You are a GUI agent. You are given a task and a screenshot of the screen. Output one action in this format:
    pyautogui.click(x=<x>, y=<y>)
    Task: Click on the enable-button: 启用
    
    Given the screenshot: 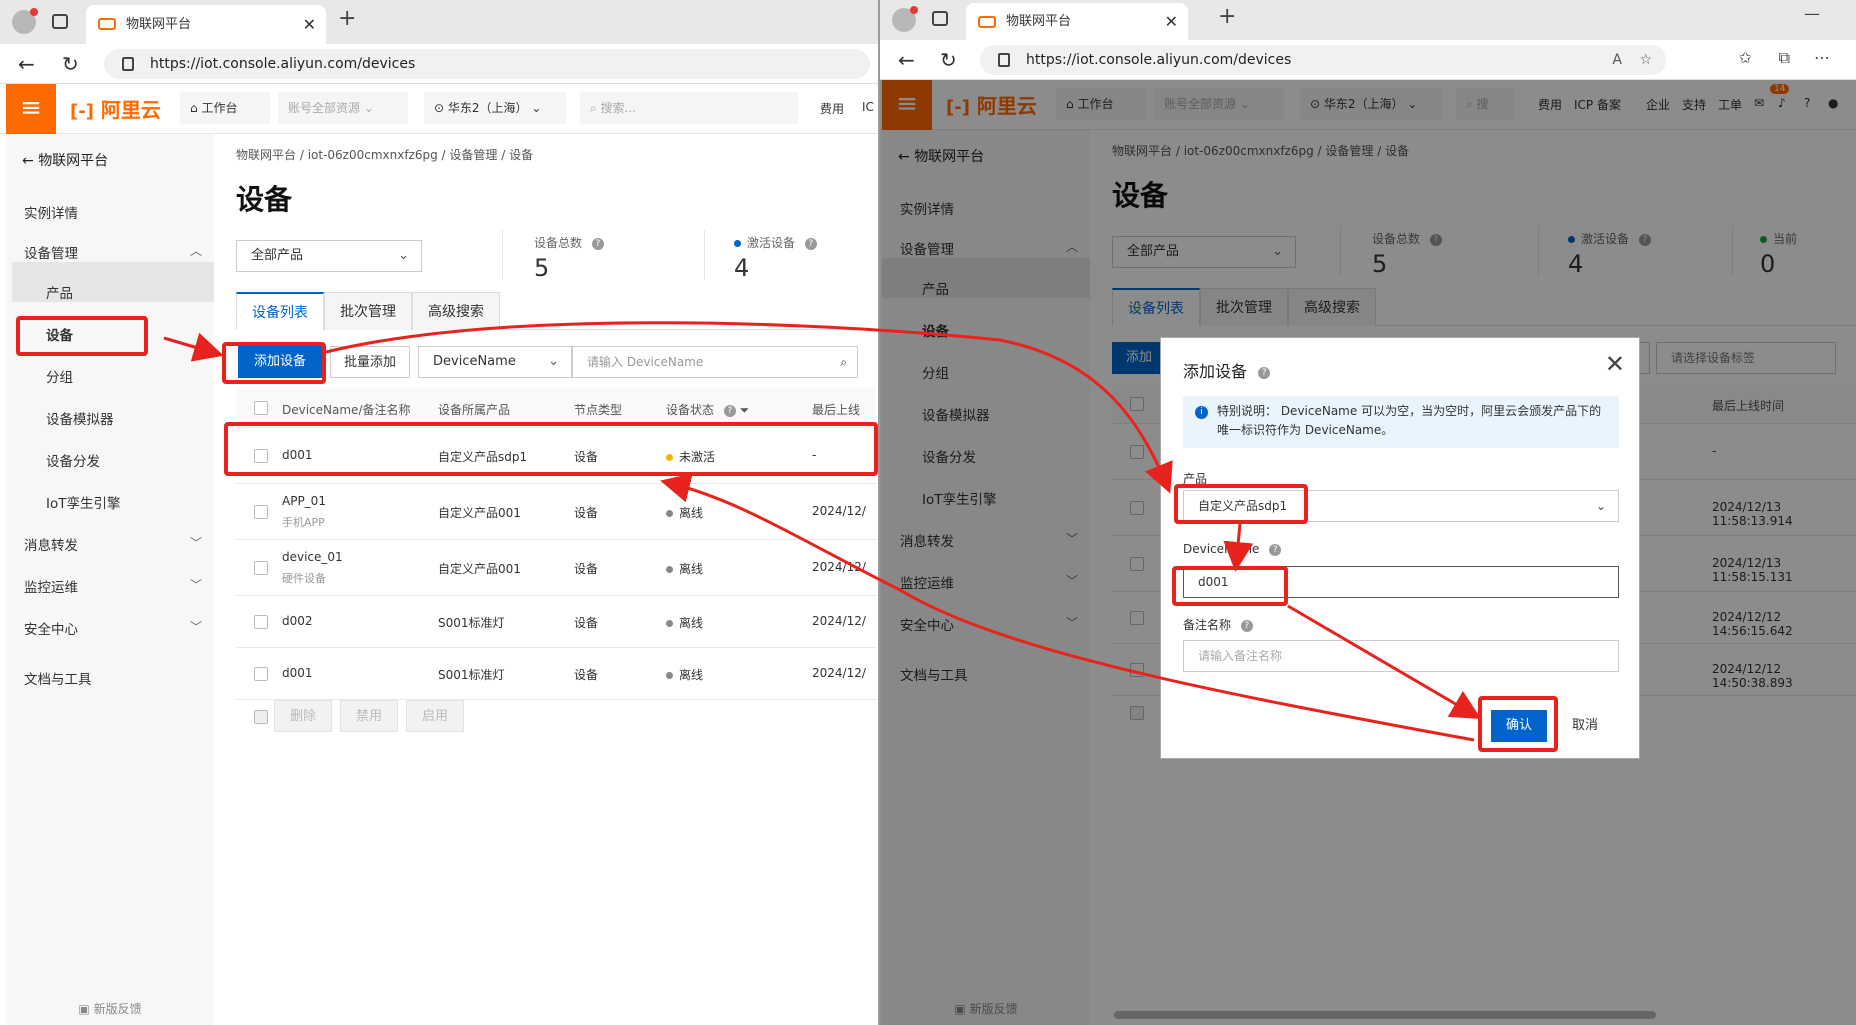 What is the action you would take?
    pyautogui.click(x=435, y=716)
    